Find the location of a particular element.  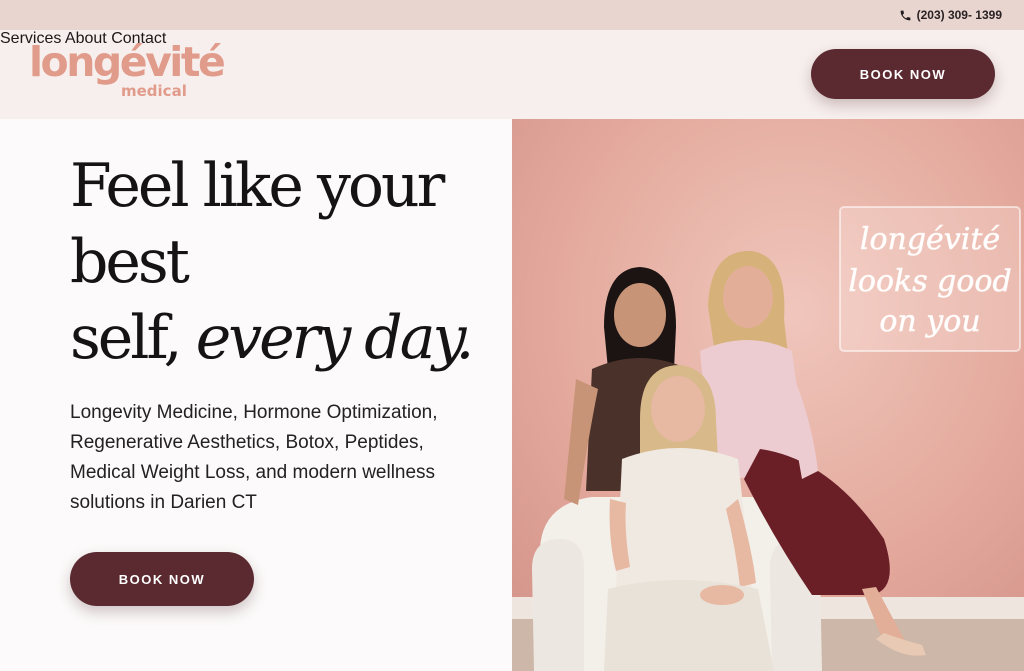

neon-line-3: on you is located at coordinates (929, 321).